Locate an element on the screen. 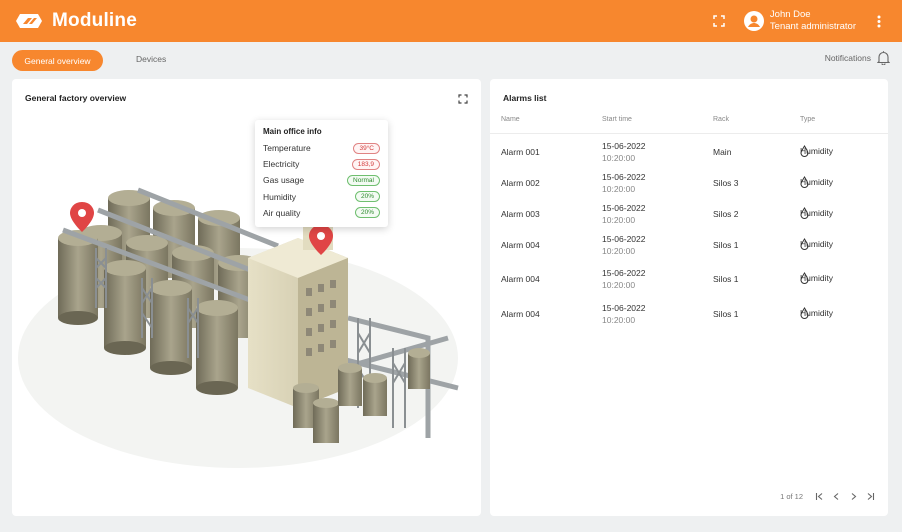  popup-row: Temperature 39°C is located at coordinates (321, 148).